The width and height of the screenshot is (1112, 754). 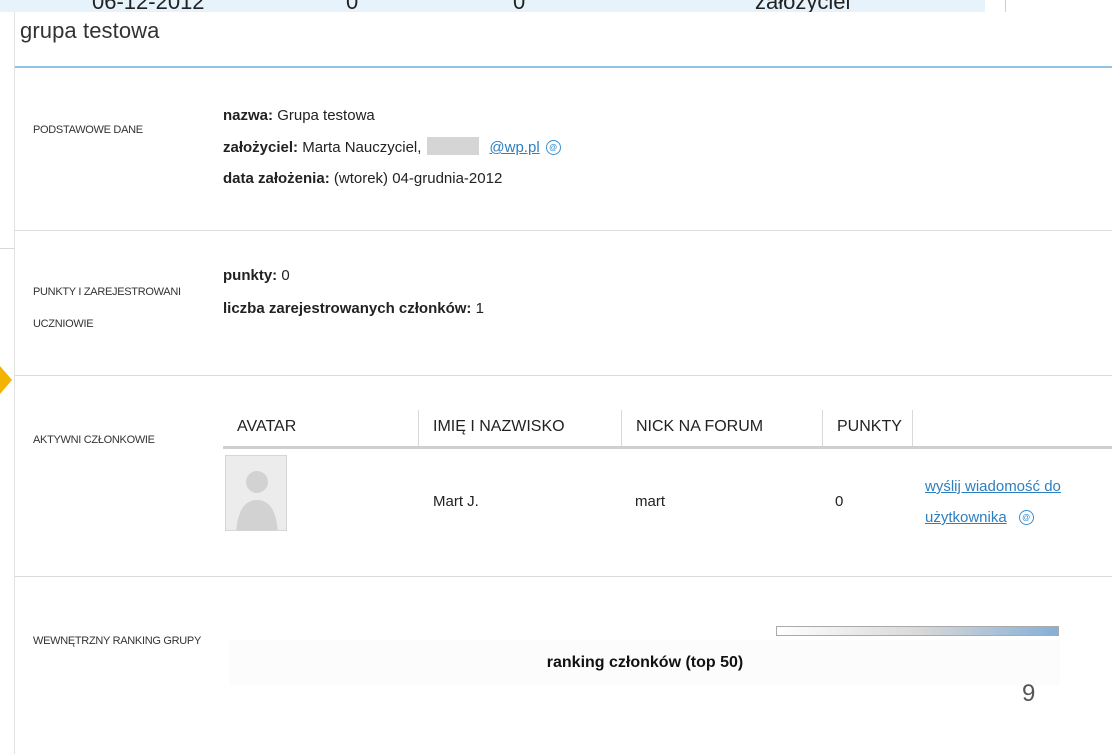 What do you see at coordinates (1029, 693) in the screenshot?
I see `slide-number: 9` at bounding box center [1029, 693].